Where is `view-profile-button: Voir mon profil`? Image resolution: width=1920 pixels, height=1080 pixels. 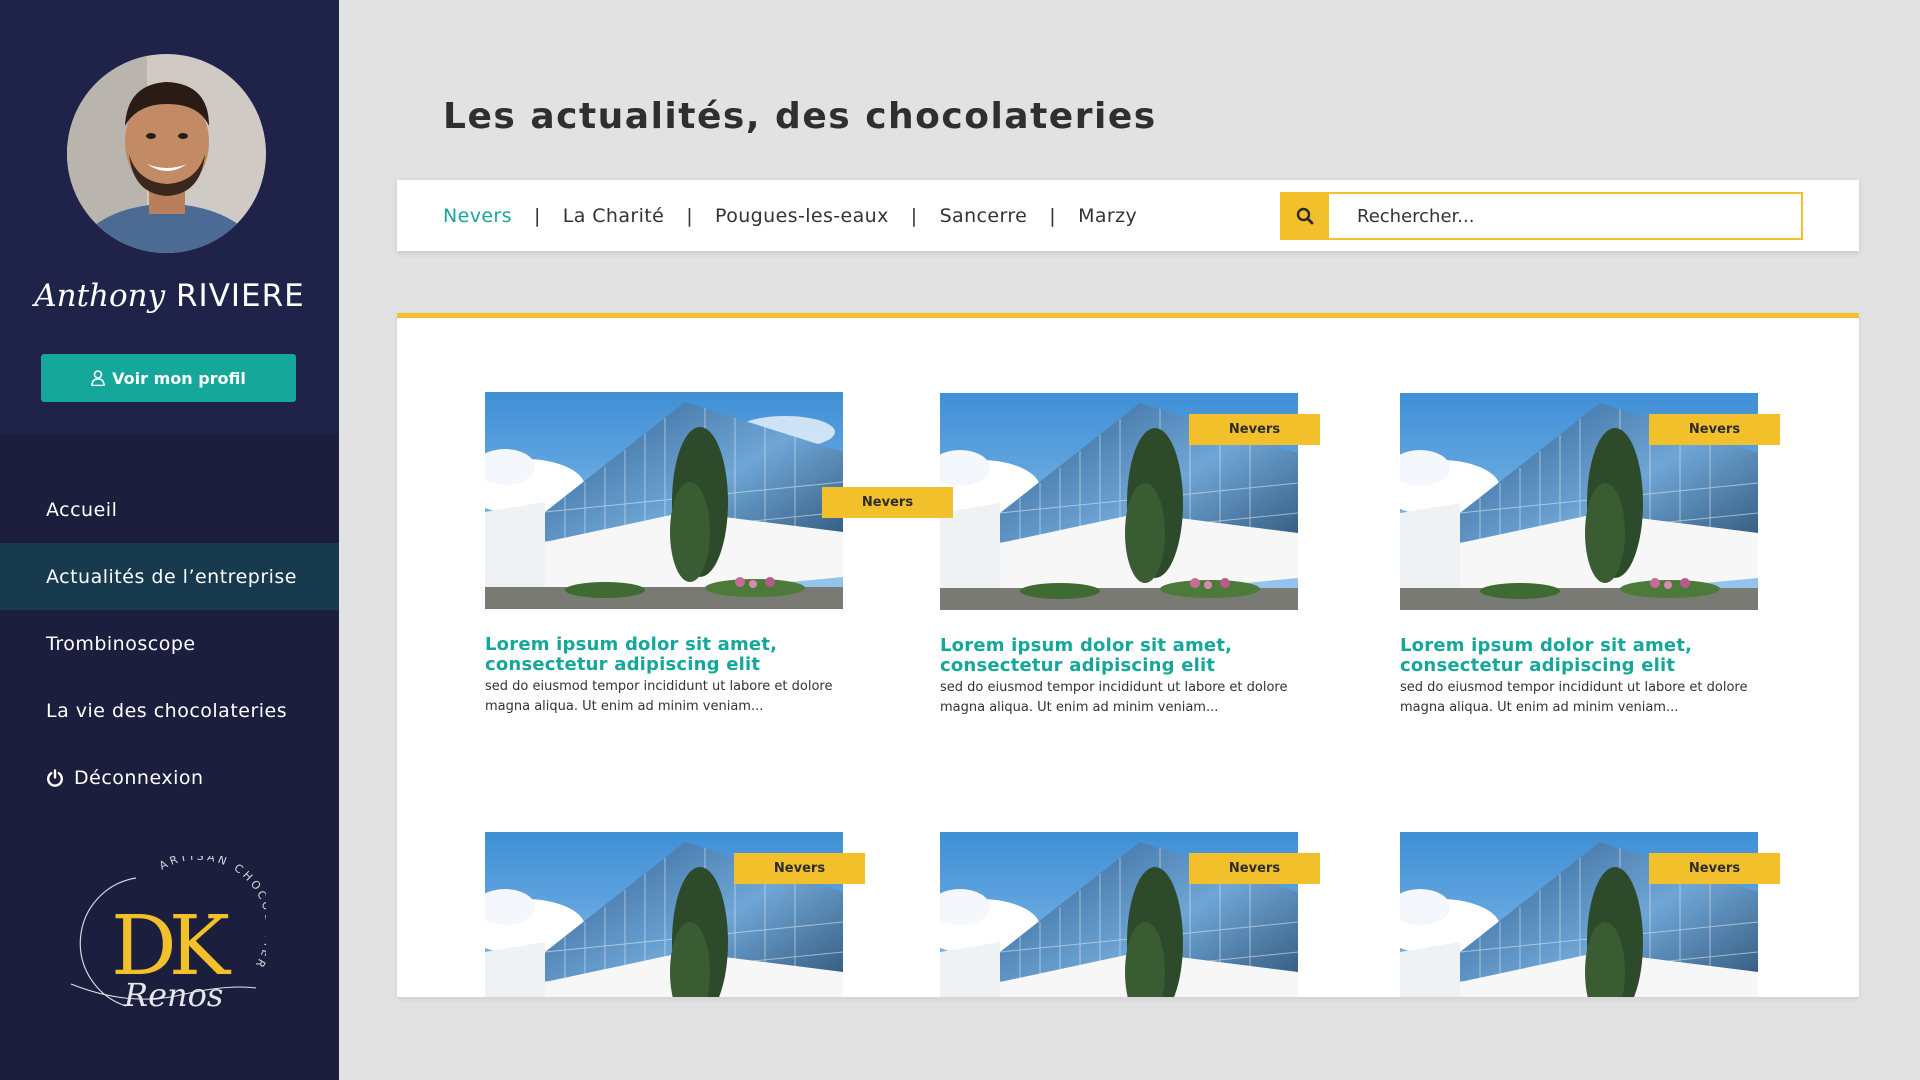 view-profile-button: Voir mon profil is located at coordinates (168, 378).